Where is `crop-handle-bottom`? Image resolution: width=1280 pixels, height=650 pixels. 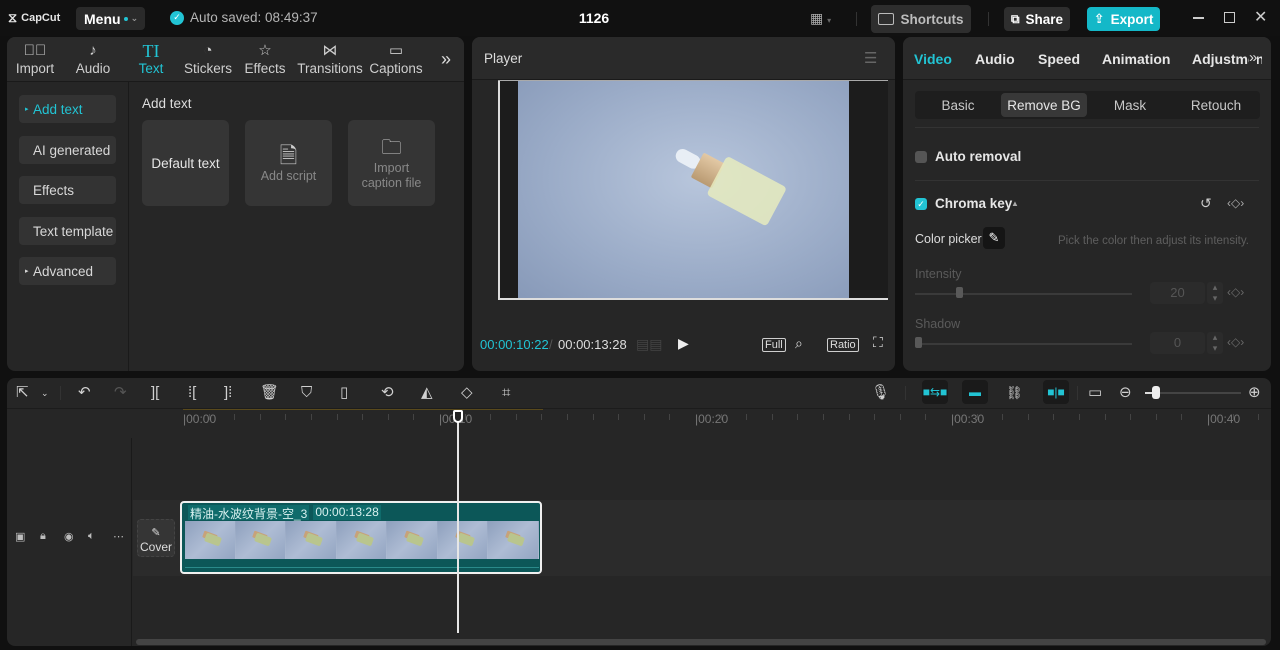 crop-handle-bottom is located at coordinates (693, 299).